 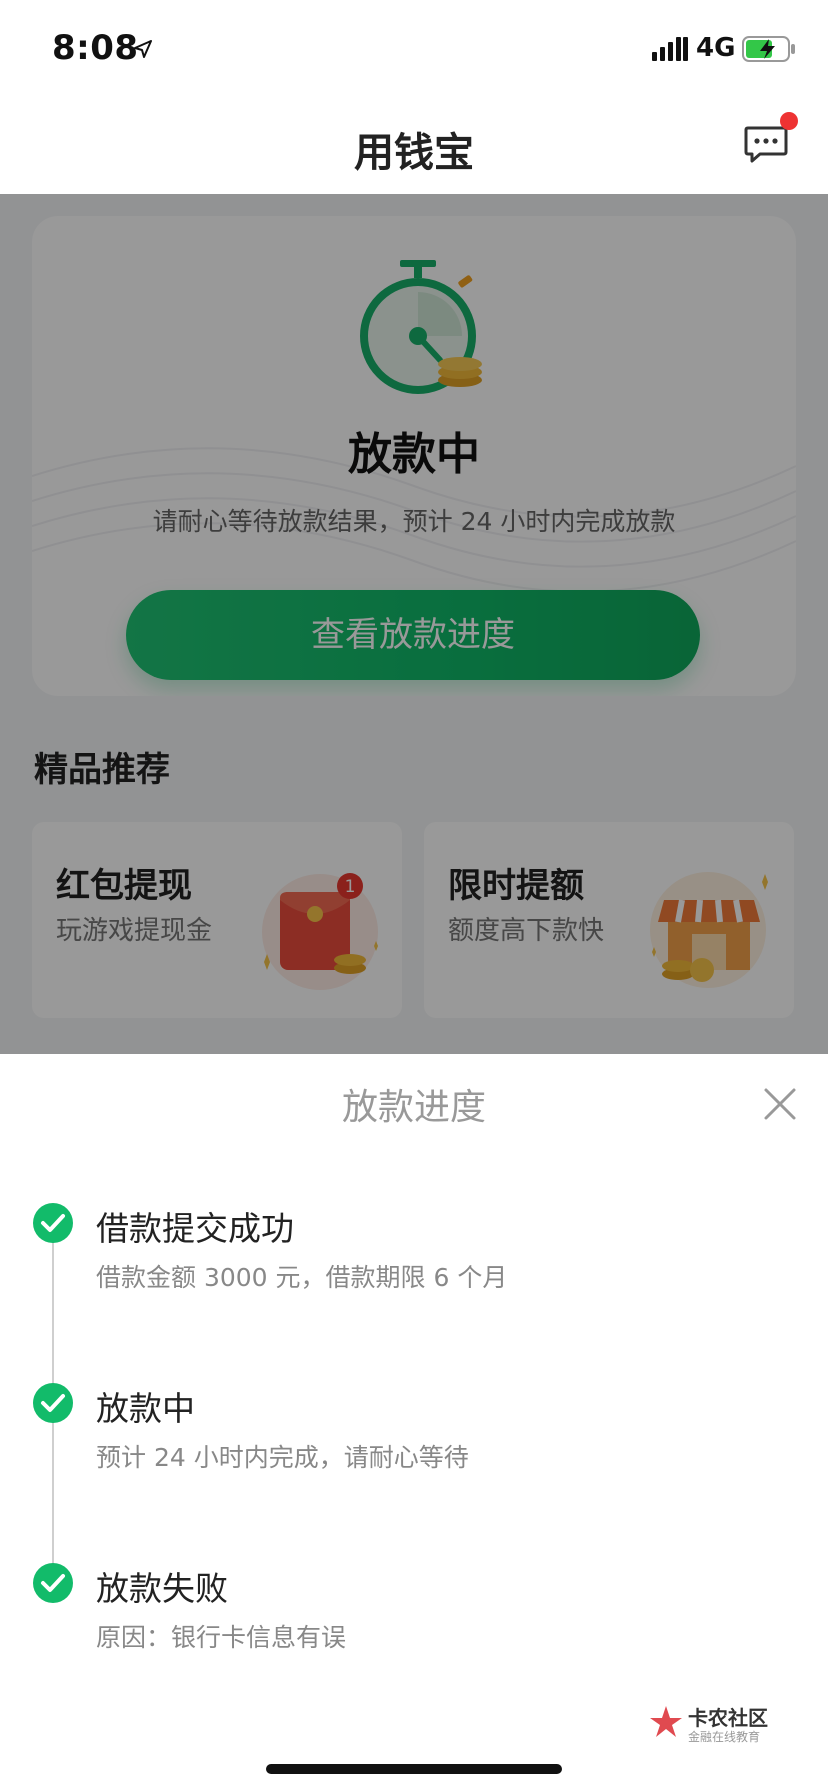 What do you see at coordinates (666, 1721) in the screenshot?
I see `watermark-logo-icon` at bounding box center [666, 1721].